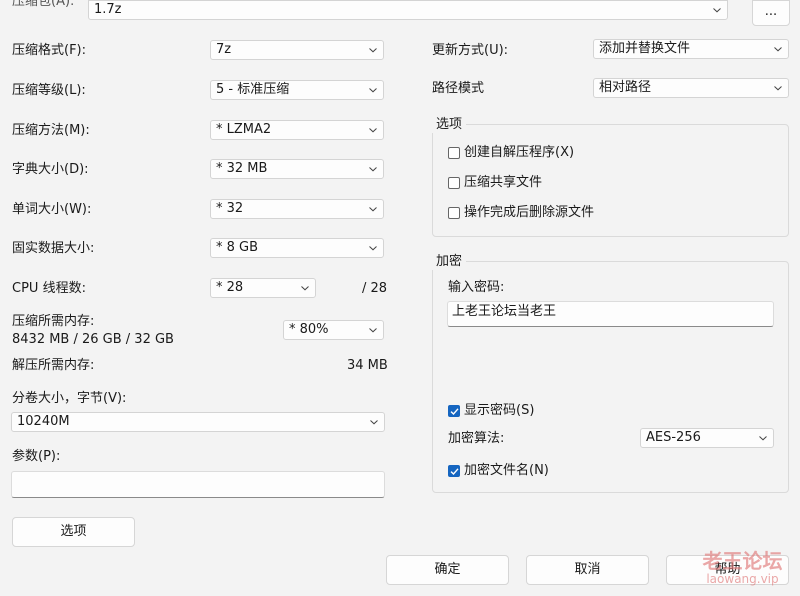 The width and height of the screenshot is (800, 596). Describe the element at coordinates (691, 88) in the screenshot. I see `pathmode-combo: 相对路径` at that location.